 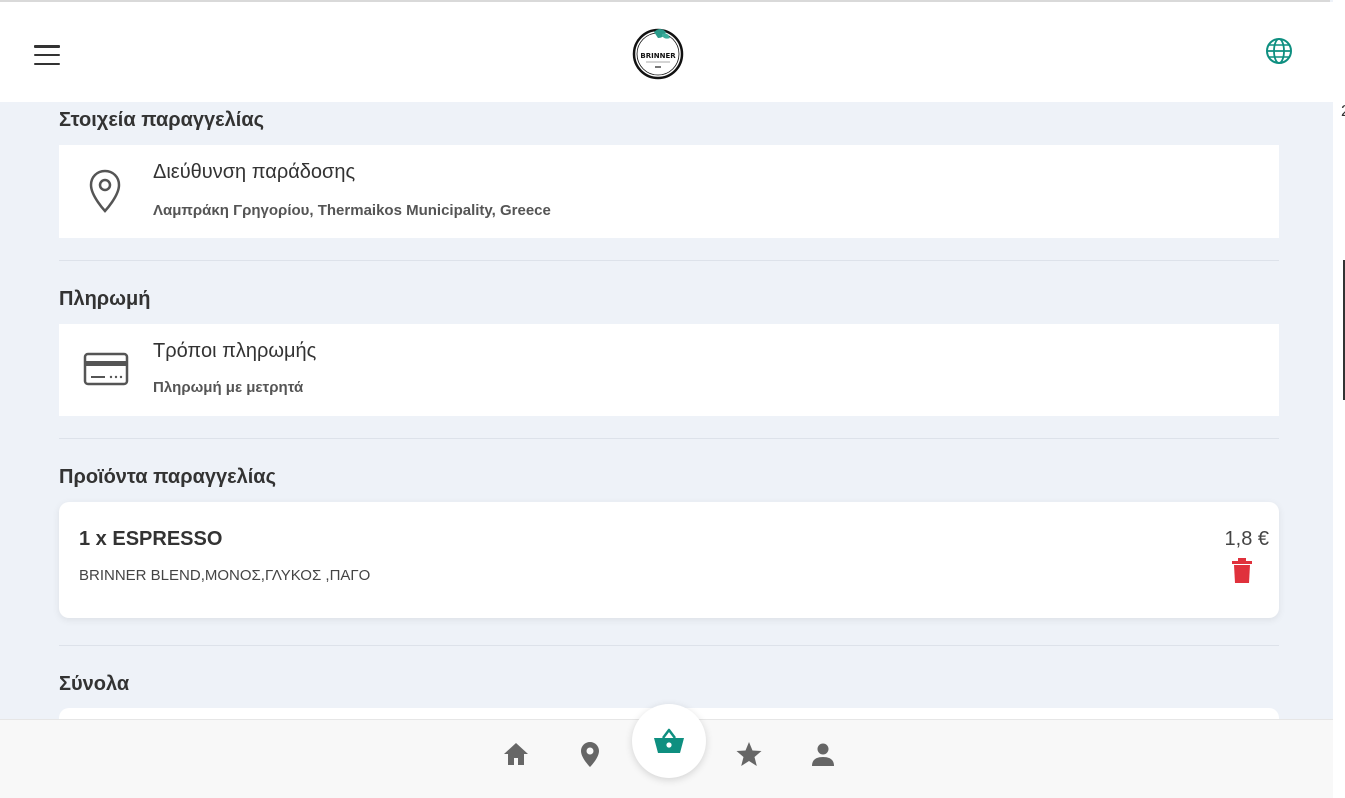 I want to click on order-details-title: Στοιχεία παραγγελίας, so click(x=162, y=120).